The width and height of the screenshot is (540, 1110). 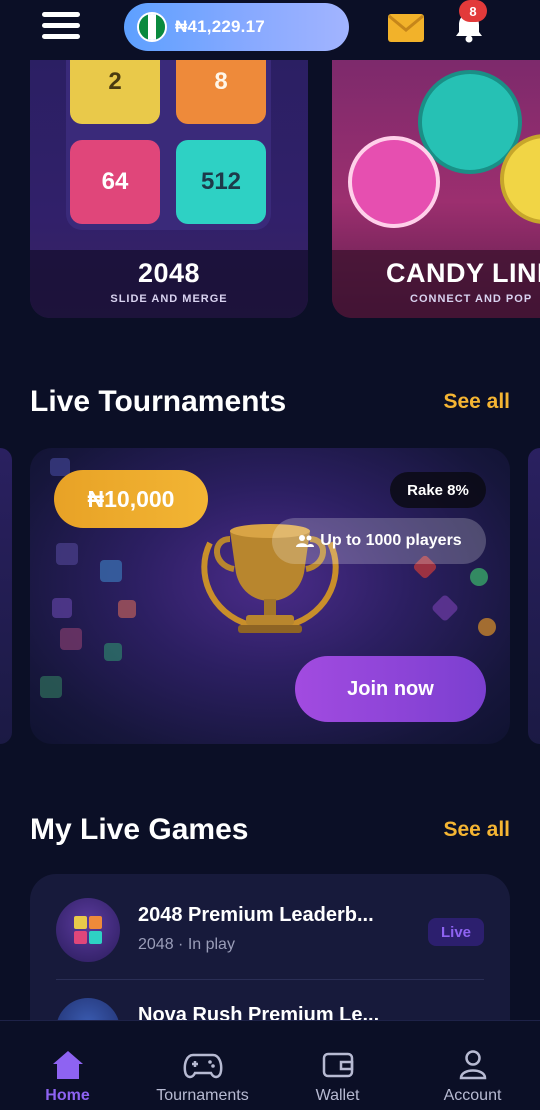 What do you see at coordinates (6, 596) in the screenshot?
I see `previous-tournament-card` at bounding box center [6, 596].